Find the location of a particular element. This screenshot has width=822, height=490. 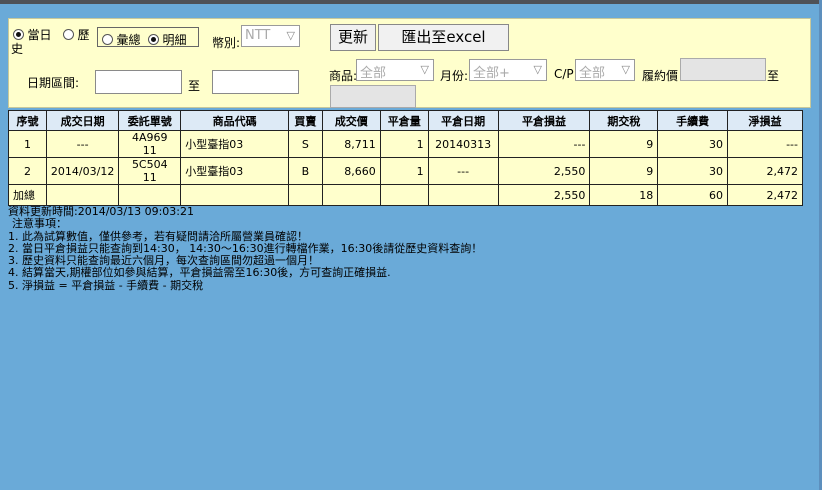

radio-detail: 明細 is located at coordinates (167, 39).